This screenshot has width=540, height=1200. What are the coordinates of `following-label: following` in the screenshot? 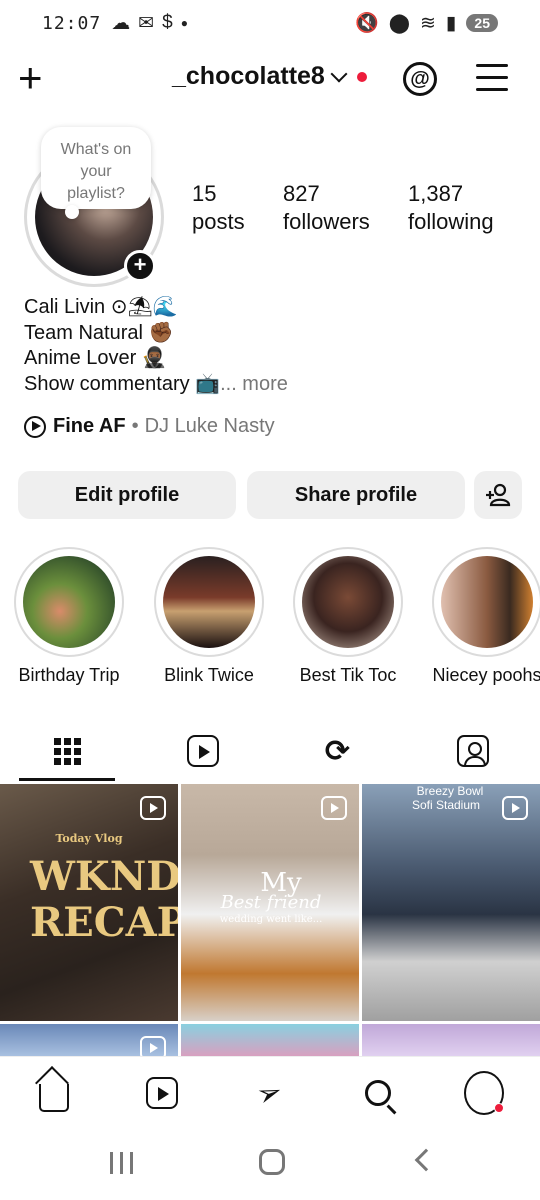 It's located at (451, 221).